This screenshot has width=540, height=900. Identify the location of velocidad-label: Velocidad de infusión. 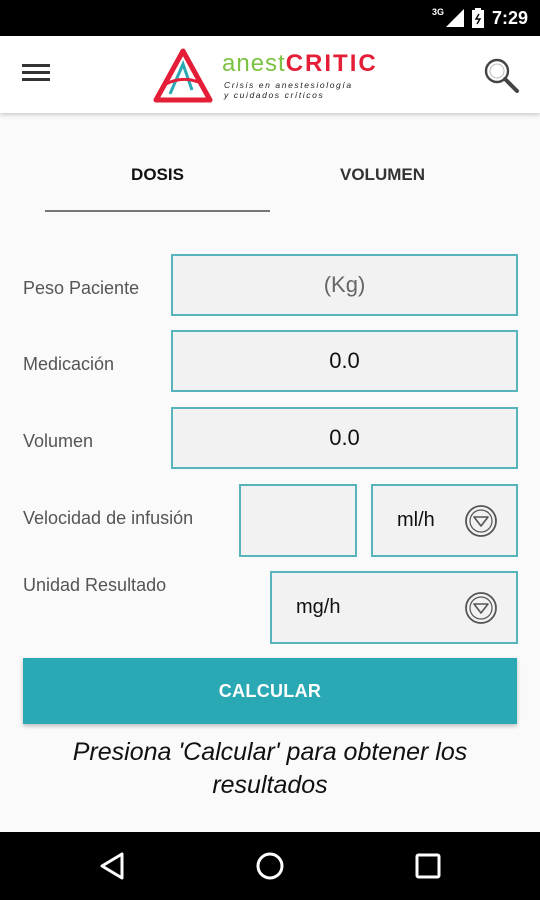
(108, 518).